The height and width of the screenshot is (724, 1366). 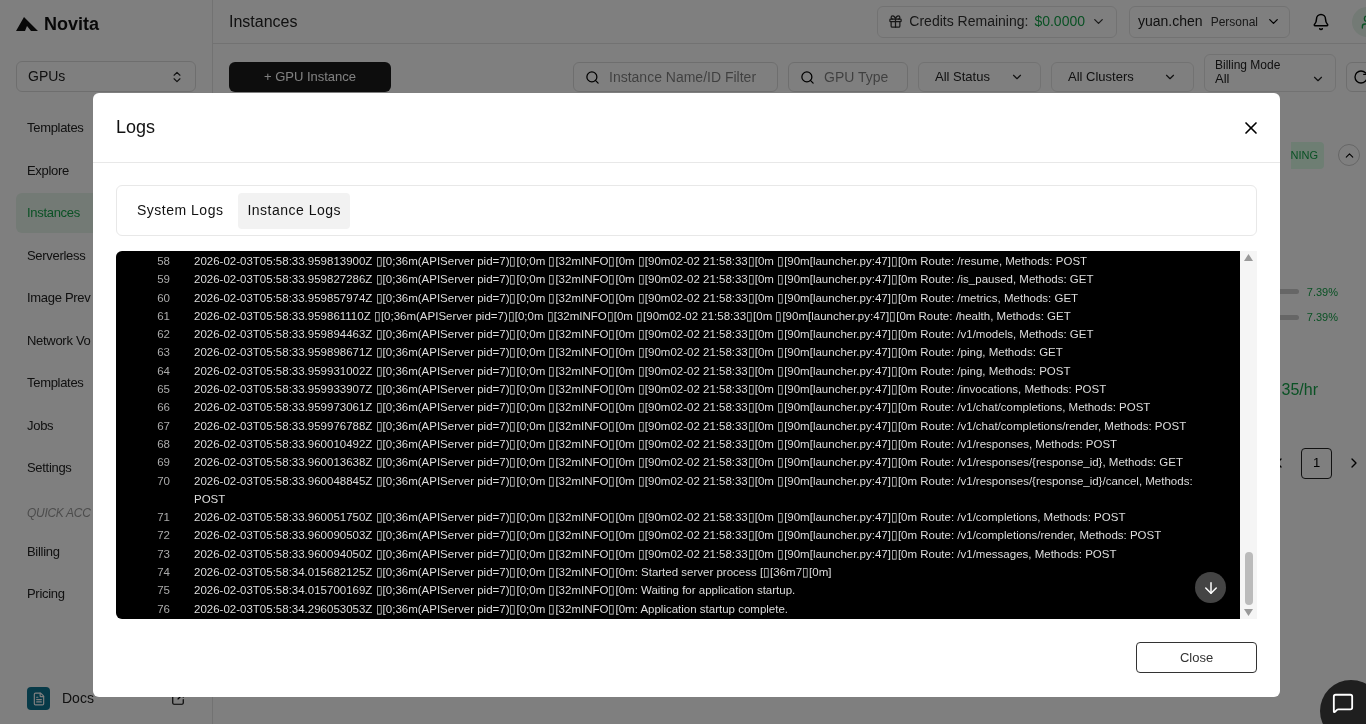 What do you see at coordinates (163, 463) in the screenshot?
I see `line-number: 69` at bounding box center [163, 463].